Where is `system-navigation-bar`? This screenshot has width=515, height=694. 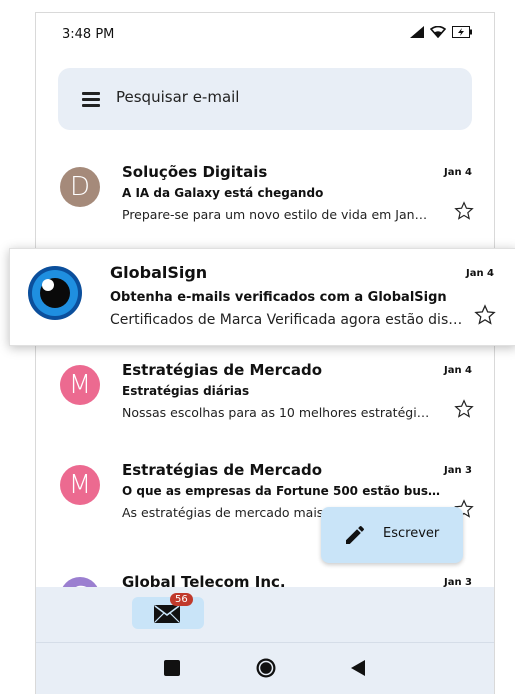 system-navigation-bar is located at coordinates (265, 668).